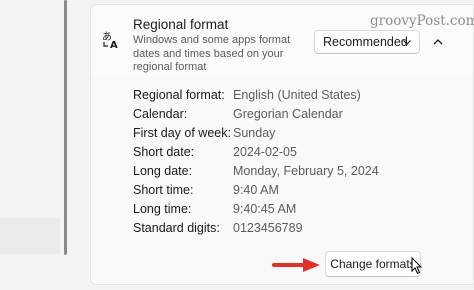 Image resolution: width=474 pixels, height=290 pixels. Describe the element at coordinates (407, 42) in the screenshot. I see `chevron-down-icon` at that location.